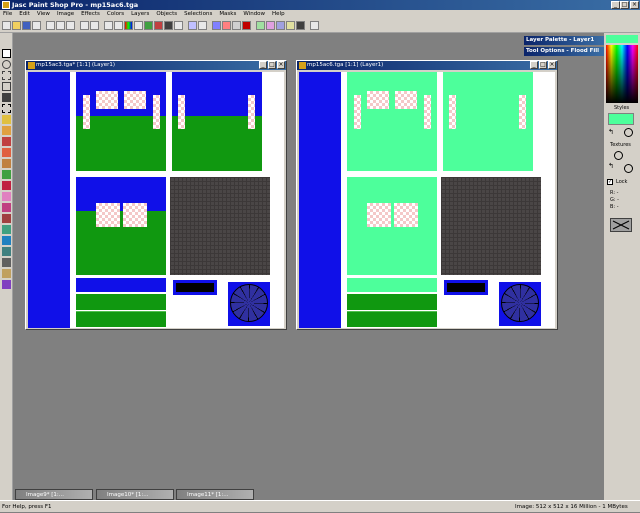 Image resolution: width=640 pixels, height=513 pixels. Describe the element at coordinates (6, 152) in the screenshot. I see `paintbrush-icon` at that location.